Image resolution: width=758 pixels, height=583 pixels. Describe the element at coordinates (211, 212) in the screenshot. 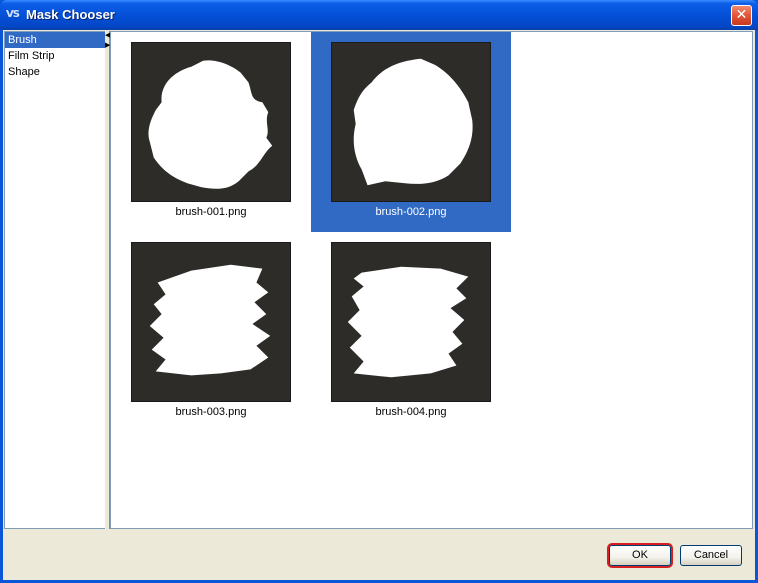

I see `mask-filename: brush-001.png` at that location.